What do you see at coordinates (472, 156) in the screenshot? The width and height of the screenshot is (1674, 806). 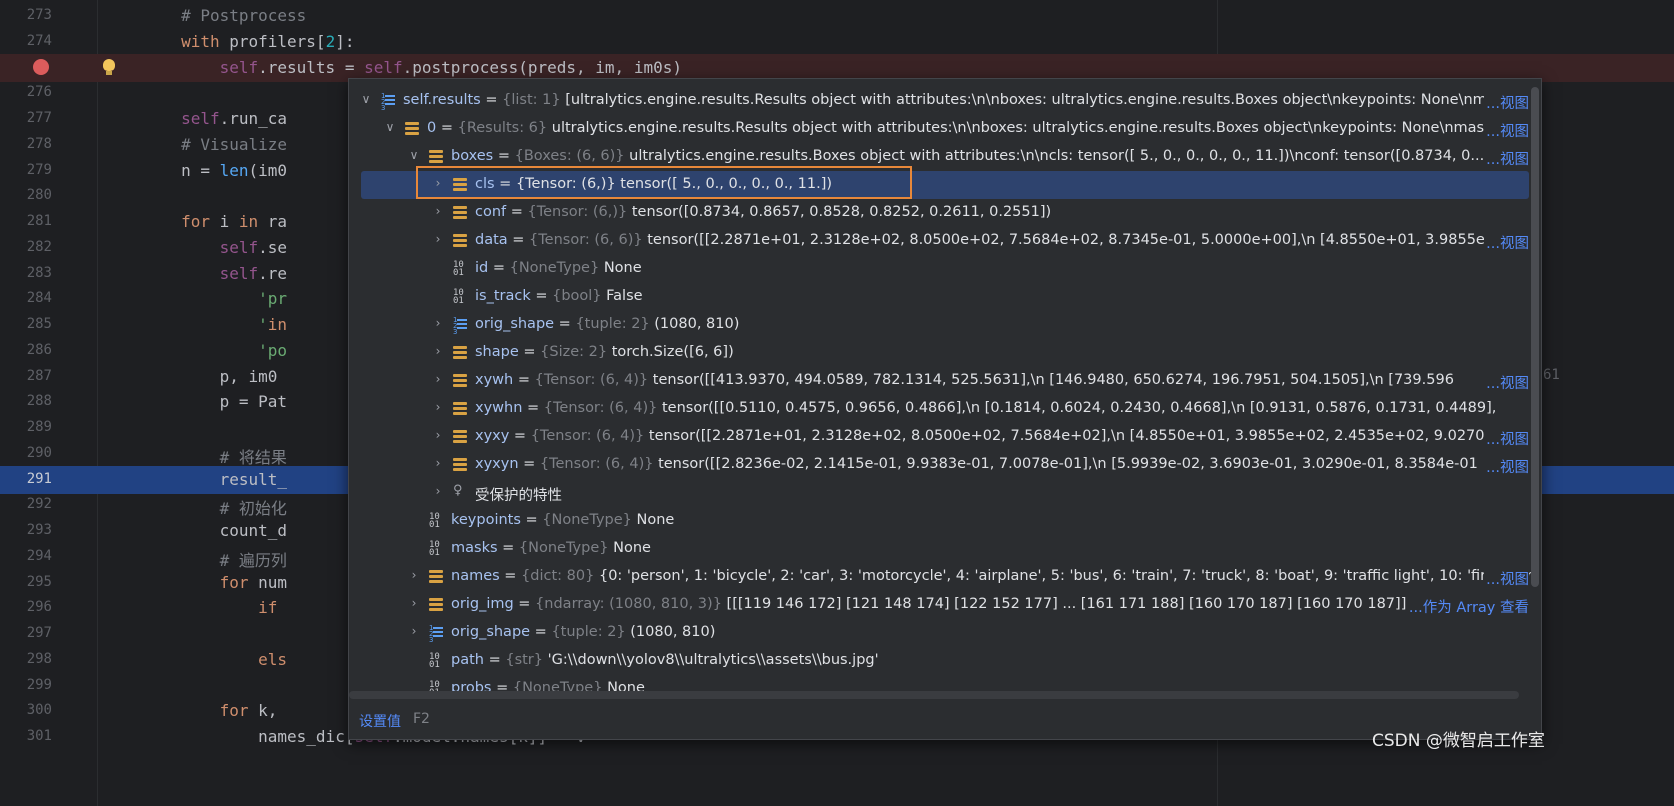 I see `variable-name: boxes` at bounding box center [472, 156].